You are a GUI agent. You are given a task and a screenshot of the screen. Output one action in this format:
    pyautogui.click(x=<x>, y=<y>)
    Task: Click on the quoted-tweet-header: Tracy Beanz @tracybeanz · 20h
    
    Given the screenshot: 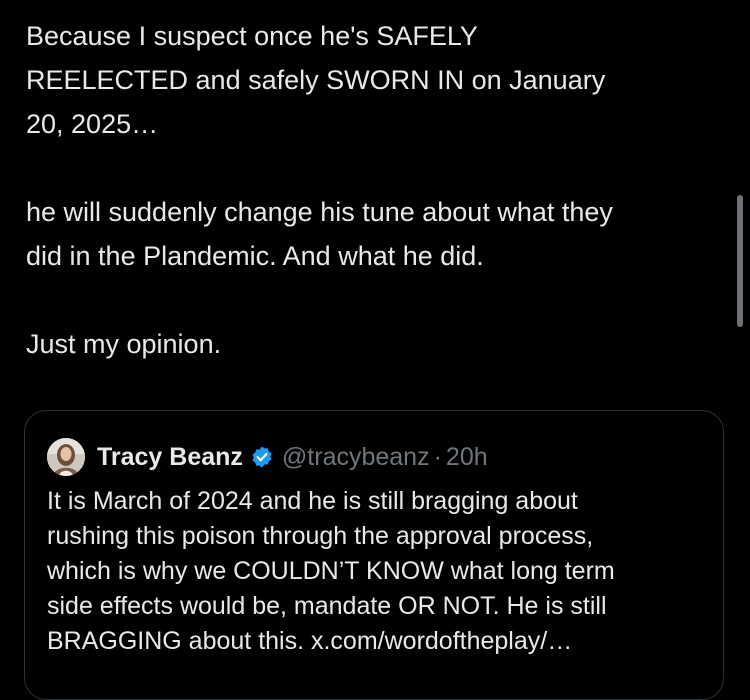 What is the action you would take?
    pyautogui.click(x=267, y=457)
    